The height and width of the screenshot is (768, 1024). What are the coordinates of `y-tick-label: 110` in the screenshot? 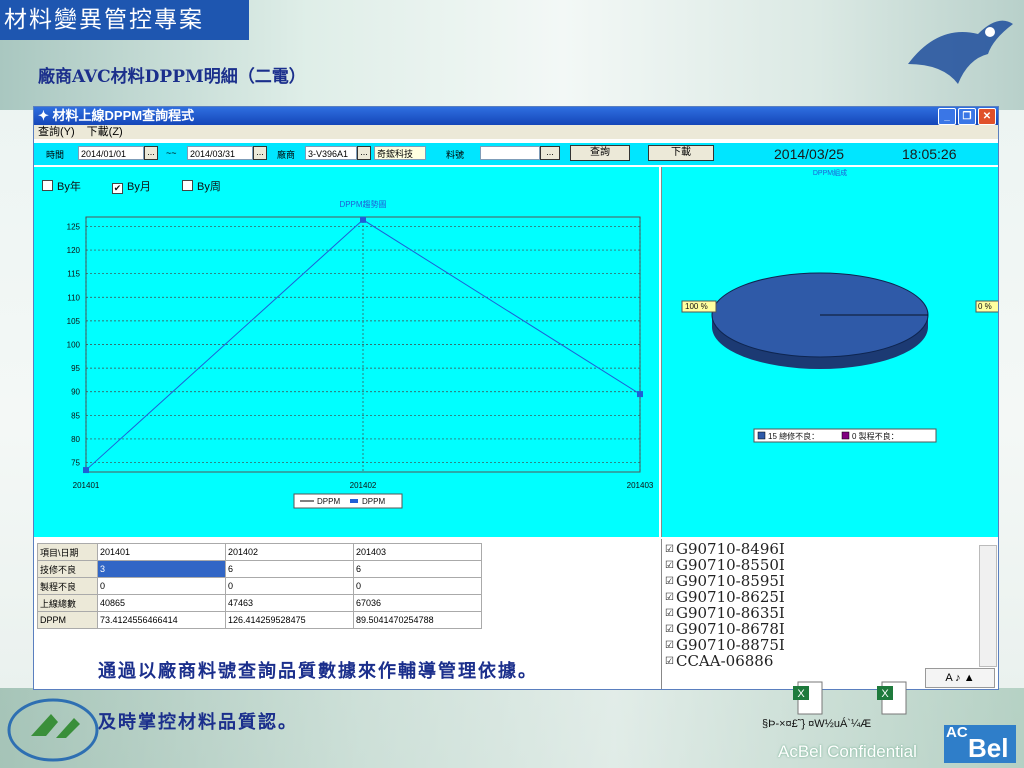 It's located at (73, 297).